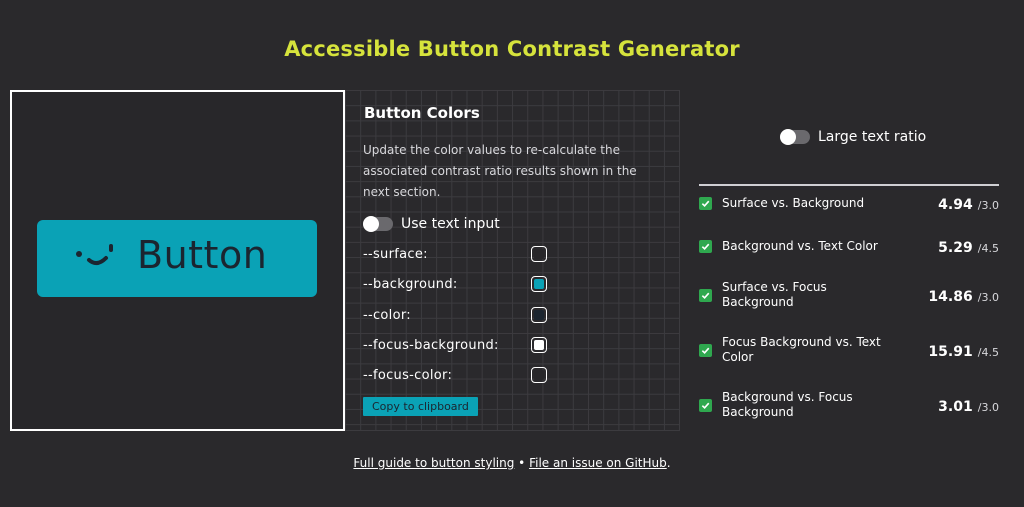 This screenshot has height=507, width=1024. What do you see at coordinates (598, 463) in the screenshot?
I see `github-issue-link: File an issue on GitHub` at bounding box center [598, 463].